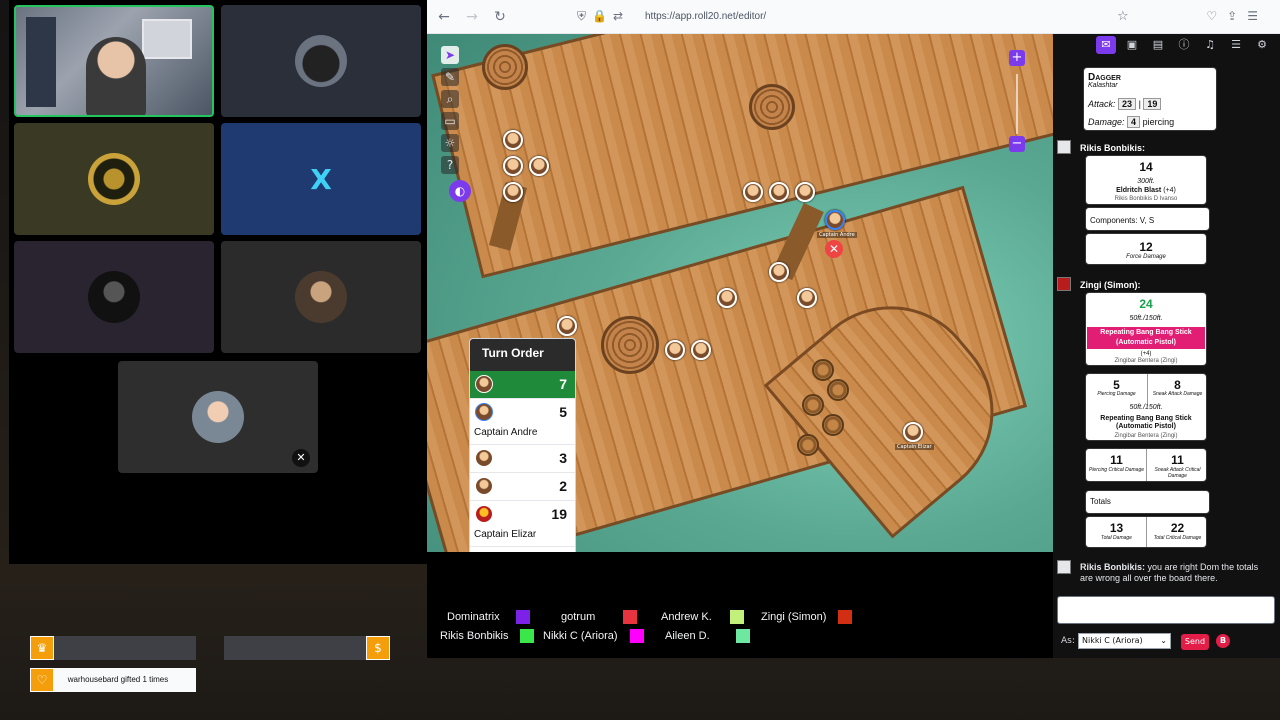 The image size is (1280, 720). I want to click on force-damage-card: 12 Force Damage, so click(1146, 249).